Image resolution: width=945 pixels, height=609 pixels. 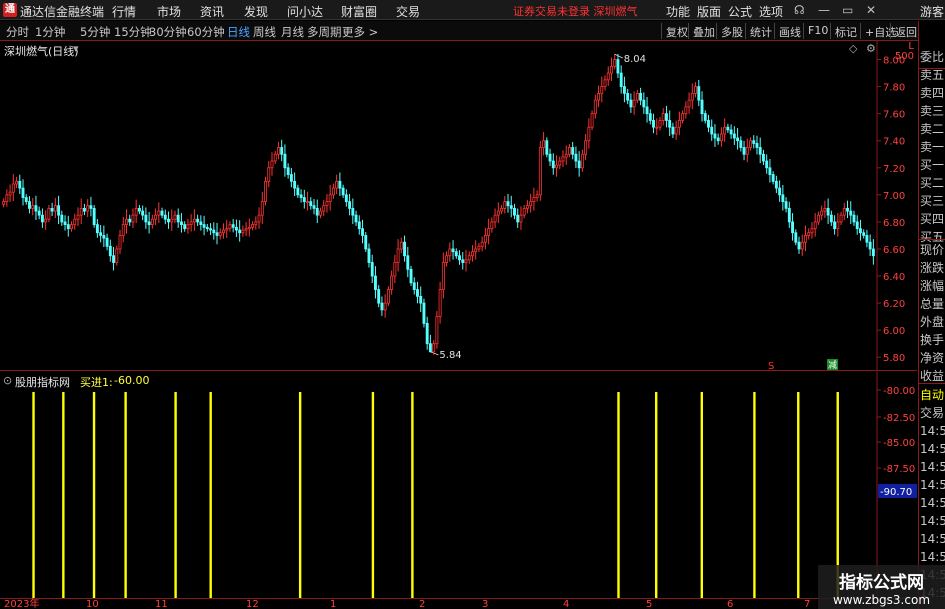 What do you see at coordinates (264, 32) in the screenshot?
I see `period-tab-weekly: 周线` at bounding box center [264, 32].